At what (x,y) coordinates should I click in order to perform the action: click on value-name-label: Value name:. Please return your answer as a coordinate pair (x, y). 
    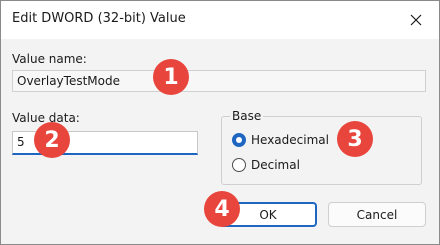
    Looking at the image, I should click on (49, 59).